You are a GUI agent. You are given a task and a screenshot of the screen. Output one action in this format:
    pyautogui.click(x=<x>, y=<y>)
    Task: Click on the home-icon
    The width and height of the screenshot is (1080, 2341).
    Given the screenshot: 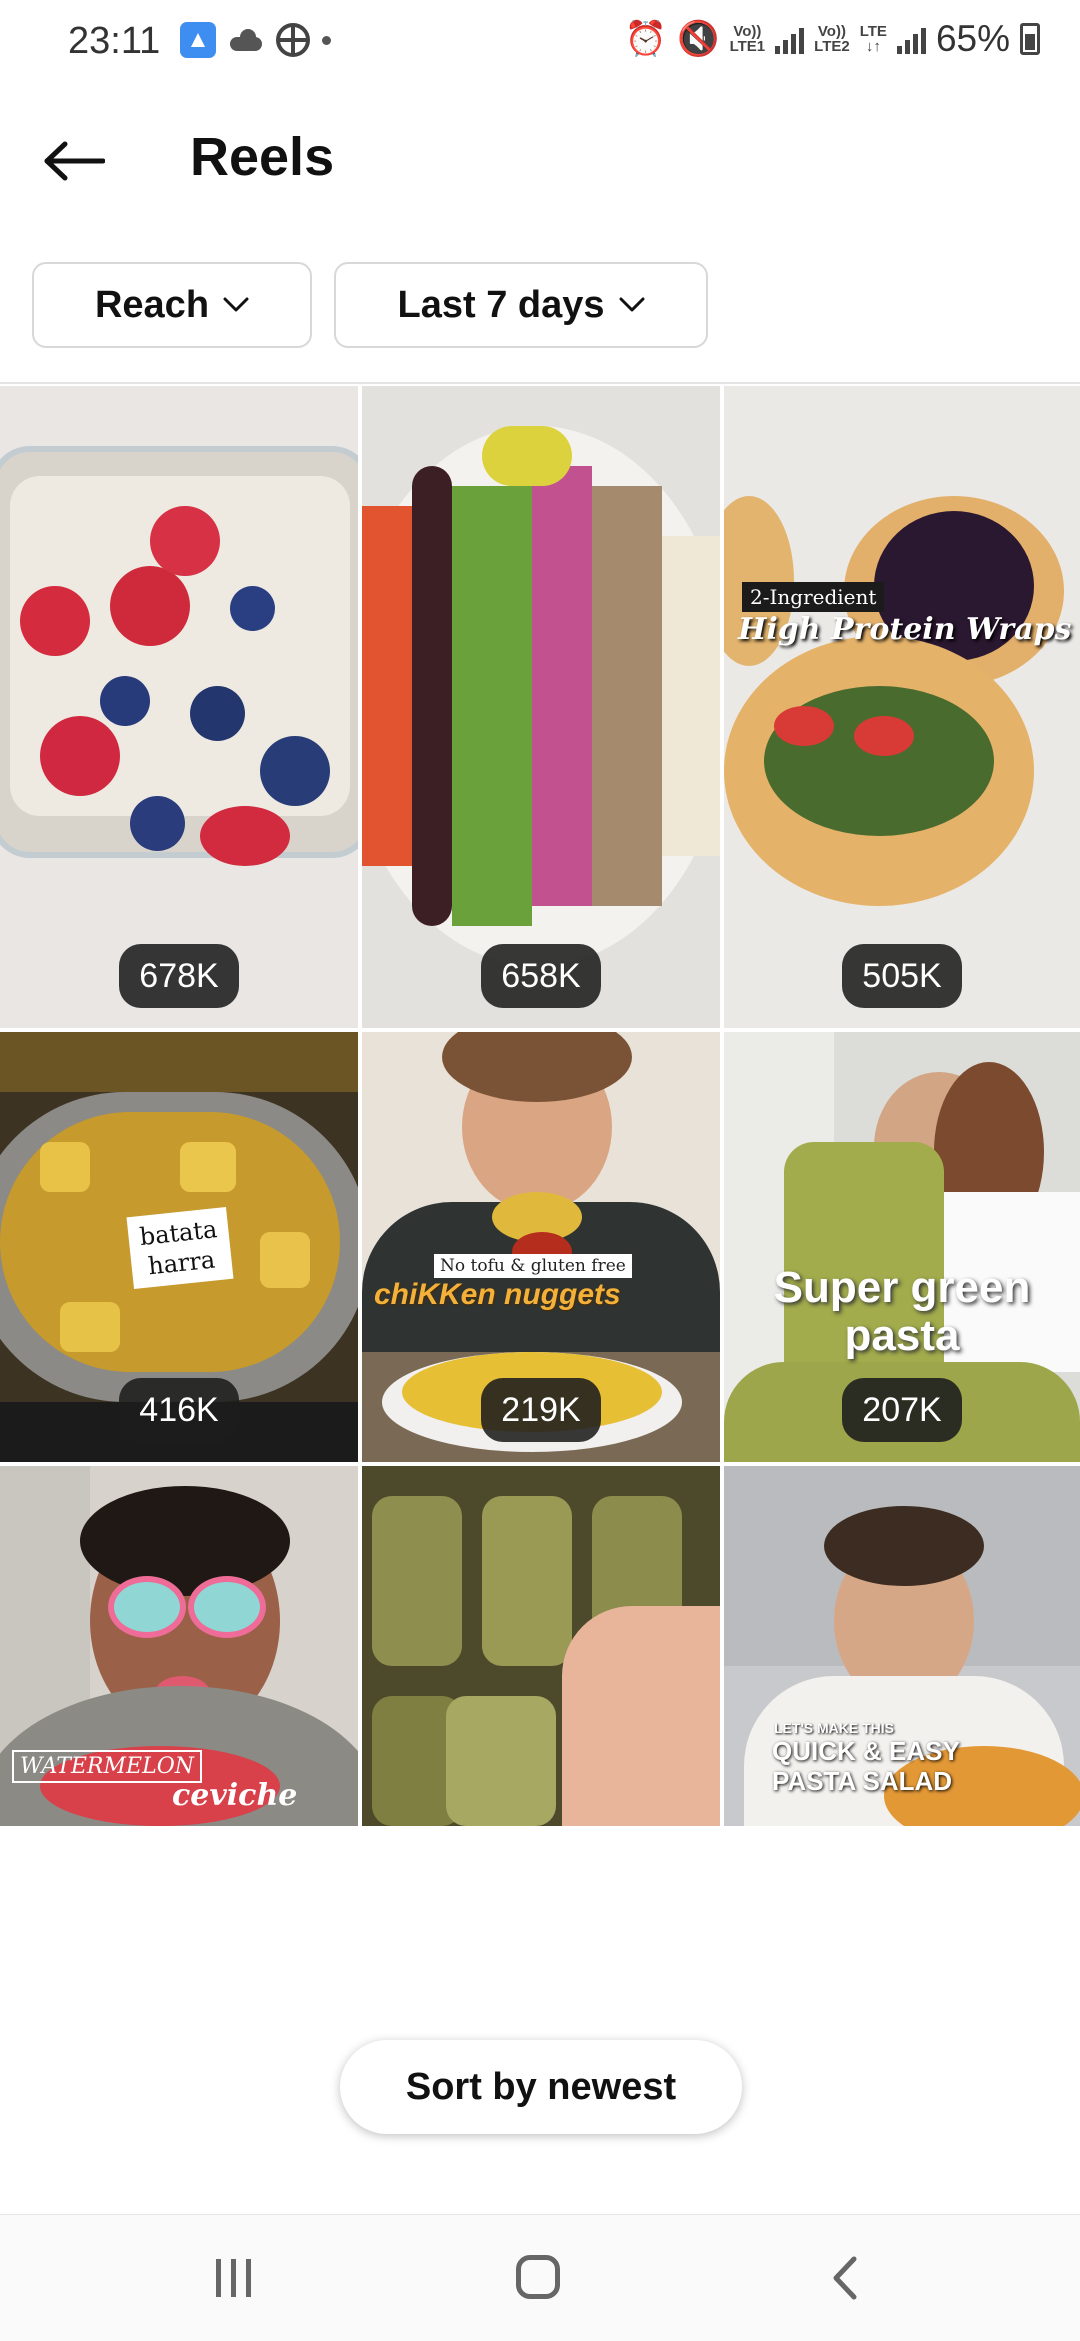 What is the action you would take?
    pyautogui.click(x=538, y=2277)
    